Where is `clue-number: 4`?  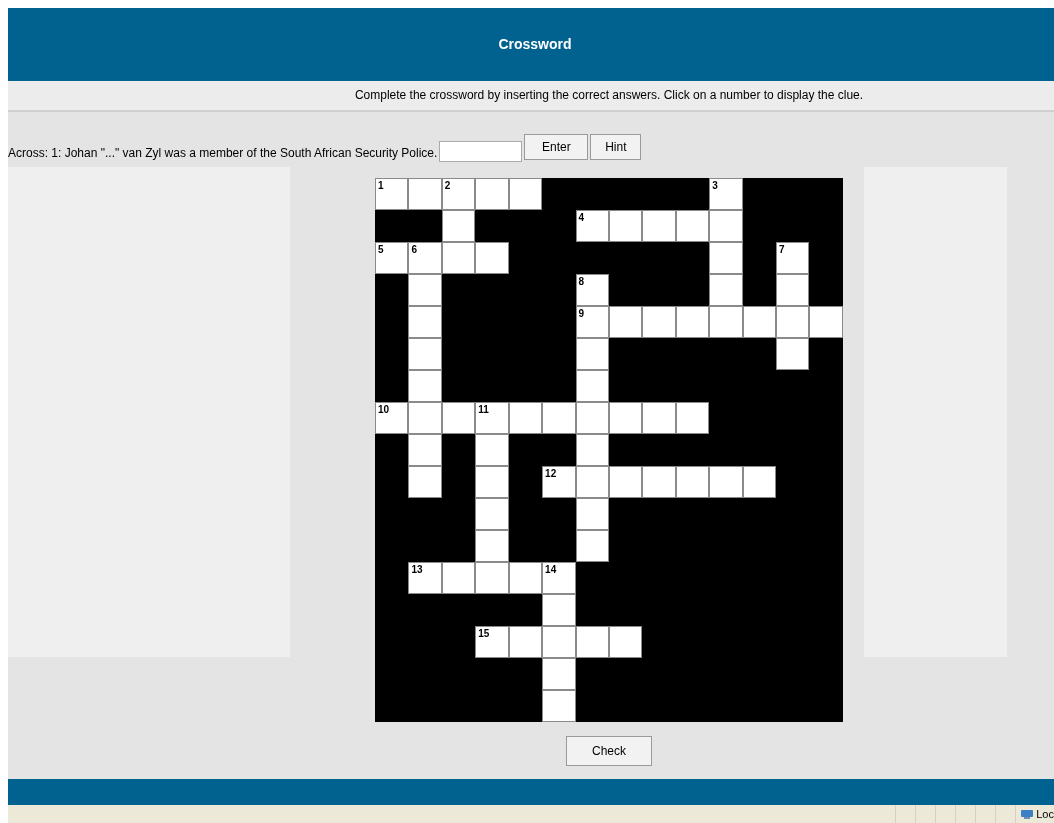 clue-number: 4 is located at coordinates (581, 218).